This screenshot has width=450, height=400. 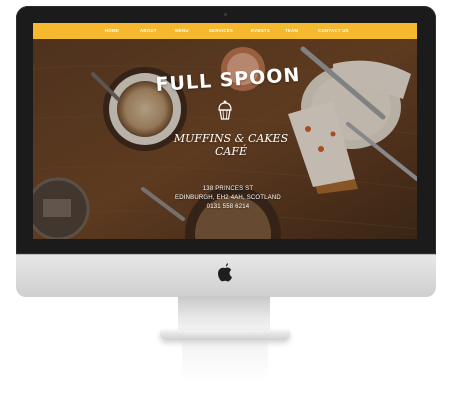 What do you see at coordinates (228, 207) in the screenshot?
I see `phone-number: 0131 558 6214` at bounding box center [228, 207].